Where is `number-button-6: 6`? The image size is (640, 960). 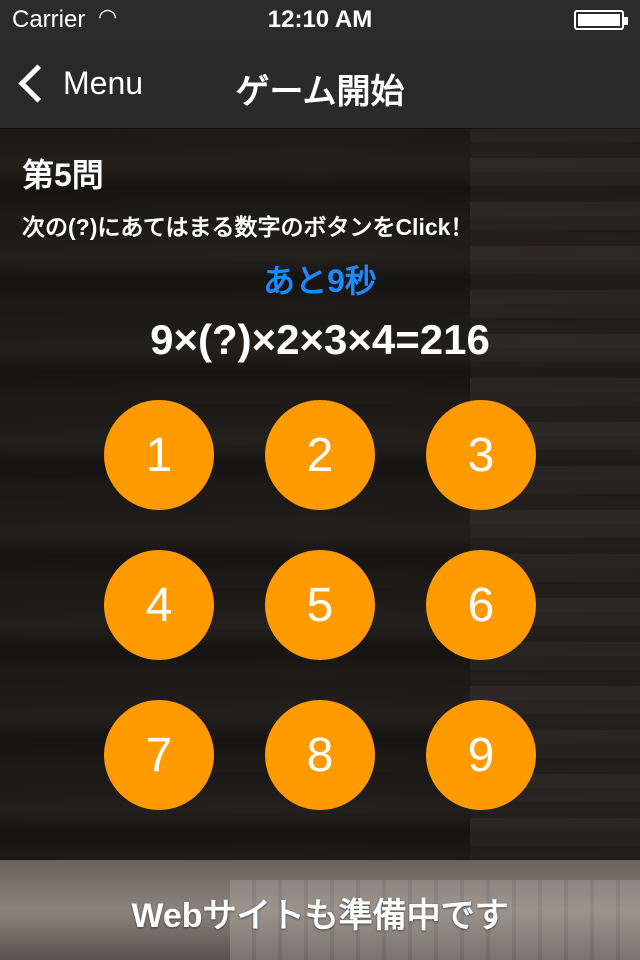 number-button-6: 6 is located at coordinates (481, 605).